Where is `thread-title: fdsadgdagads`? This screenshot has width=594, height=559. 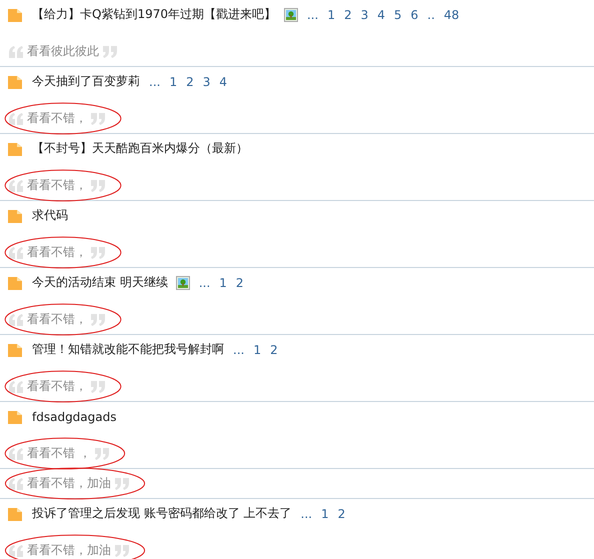
thread-title: fdsadgdagads is located at coordinates (74, 417).